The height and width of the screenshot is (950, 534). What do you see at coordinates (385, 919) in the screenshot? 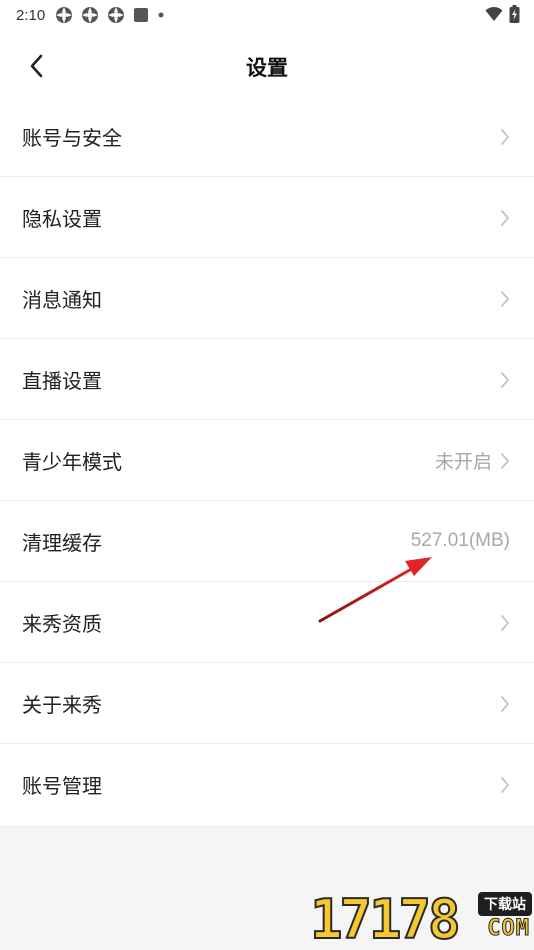
I see `watermark-digits: 17178` at bounding box center [385, 919].